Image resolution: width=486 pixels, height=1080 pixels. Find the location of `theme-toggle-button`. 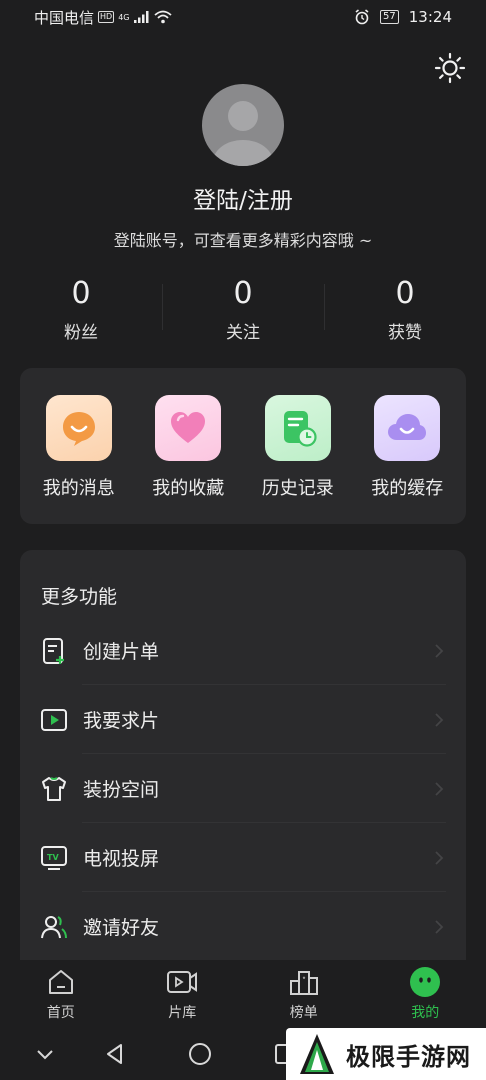

theme-toggle-button is located at coordinates (450, 68).